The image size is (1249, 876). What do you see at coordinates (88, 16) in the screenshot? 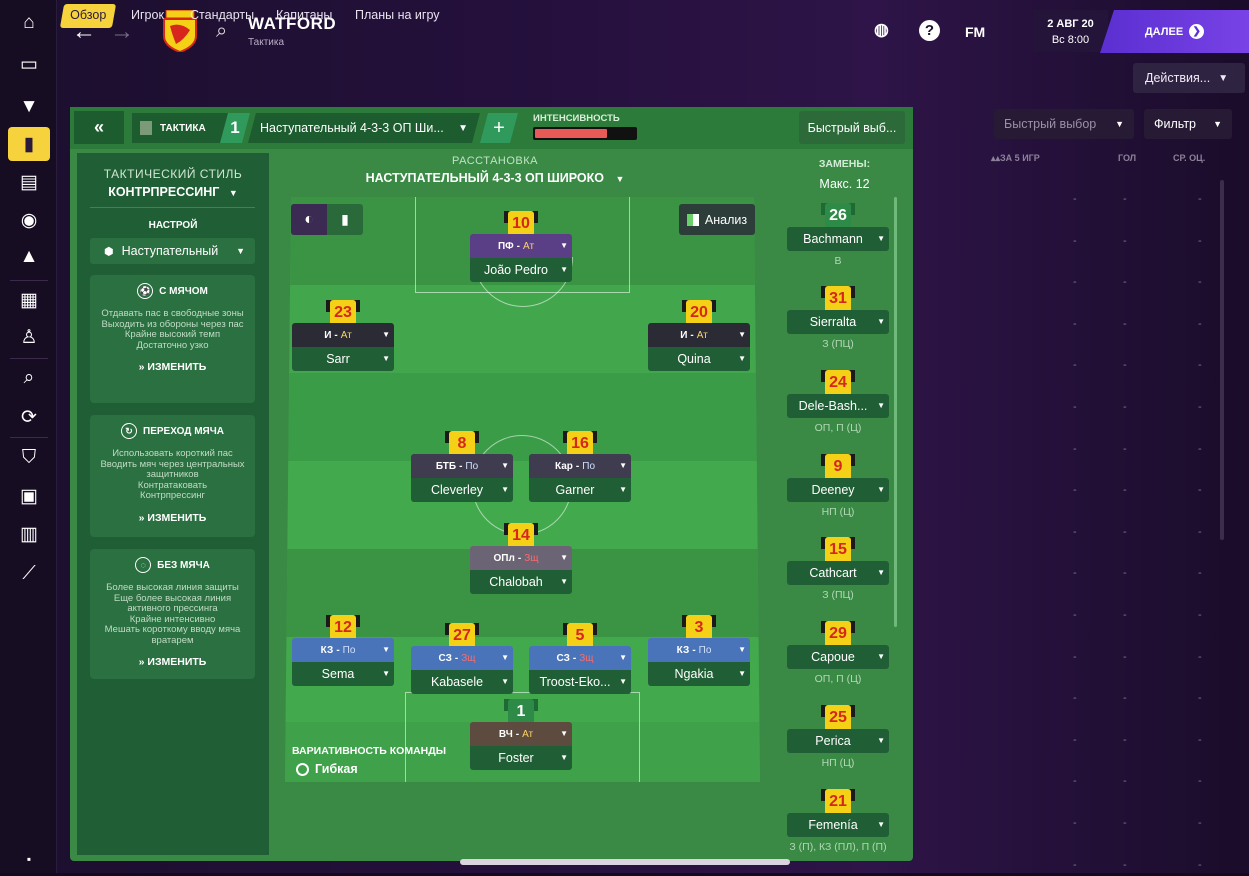
I see `tab-overview: Обзор` at bounding box center [88, 16].